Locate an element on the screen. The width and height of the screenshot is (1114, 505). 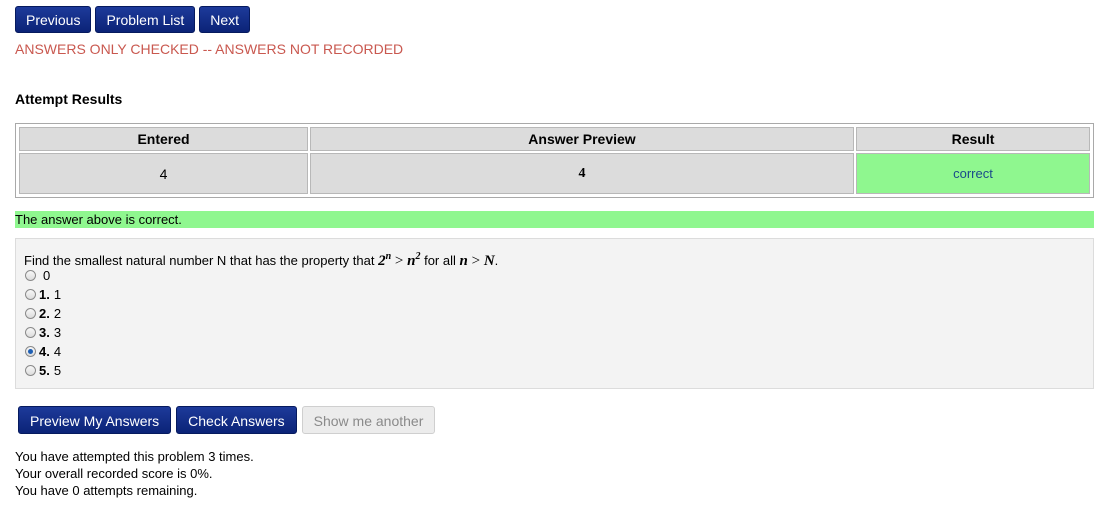
preview-my-answers-button: Preview My Answers is located at coordinates (95, 420).